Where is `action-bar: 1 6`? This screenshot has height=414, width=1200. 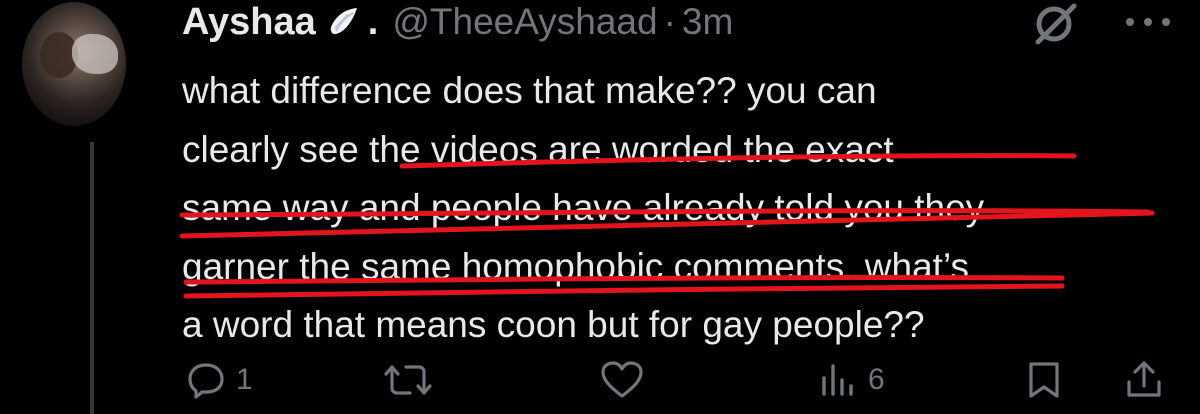
action-bar: 1 6 is located at coordinates (600, 382).